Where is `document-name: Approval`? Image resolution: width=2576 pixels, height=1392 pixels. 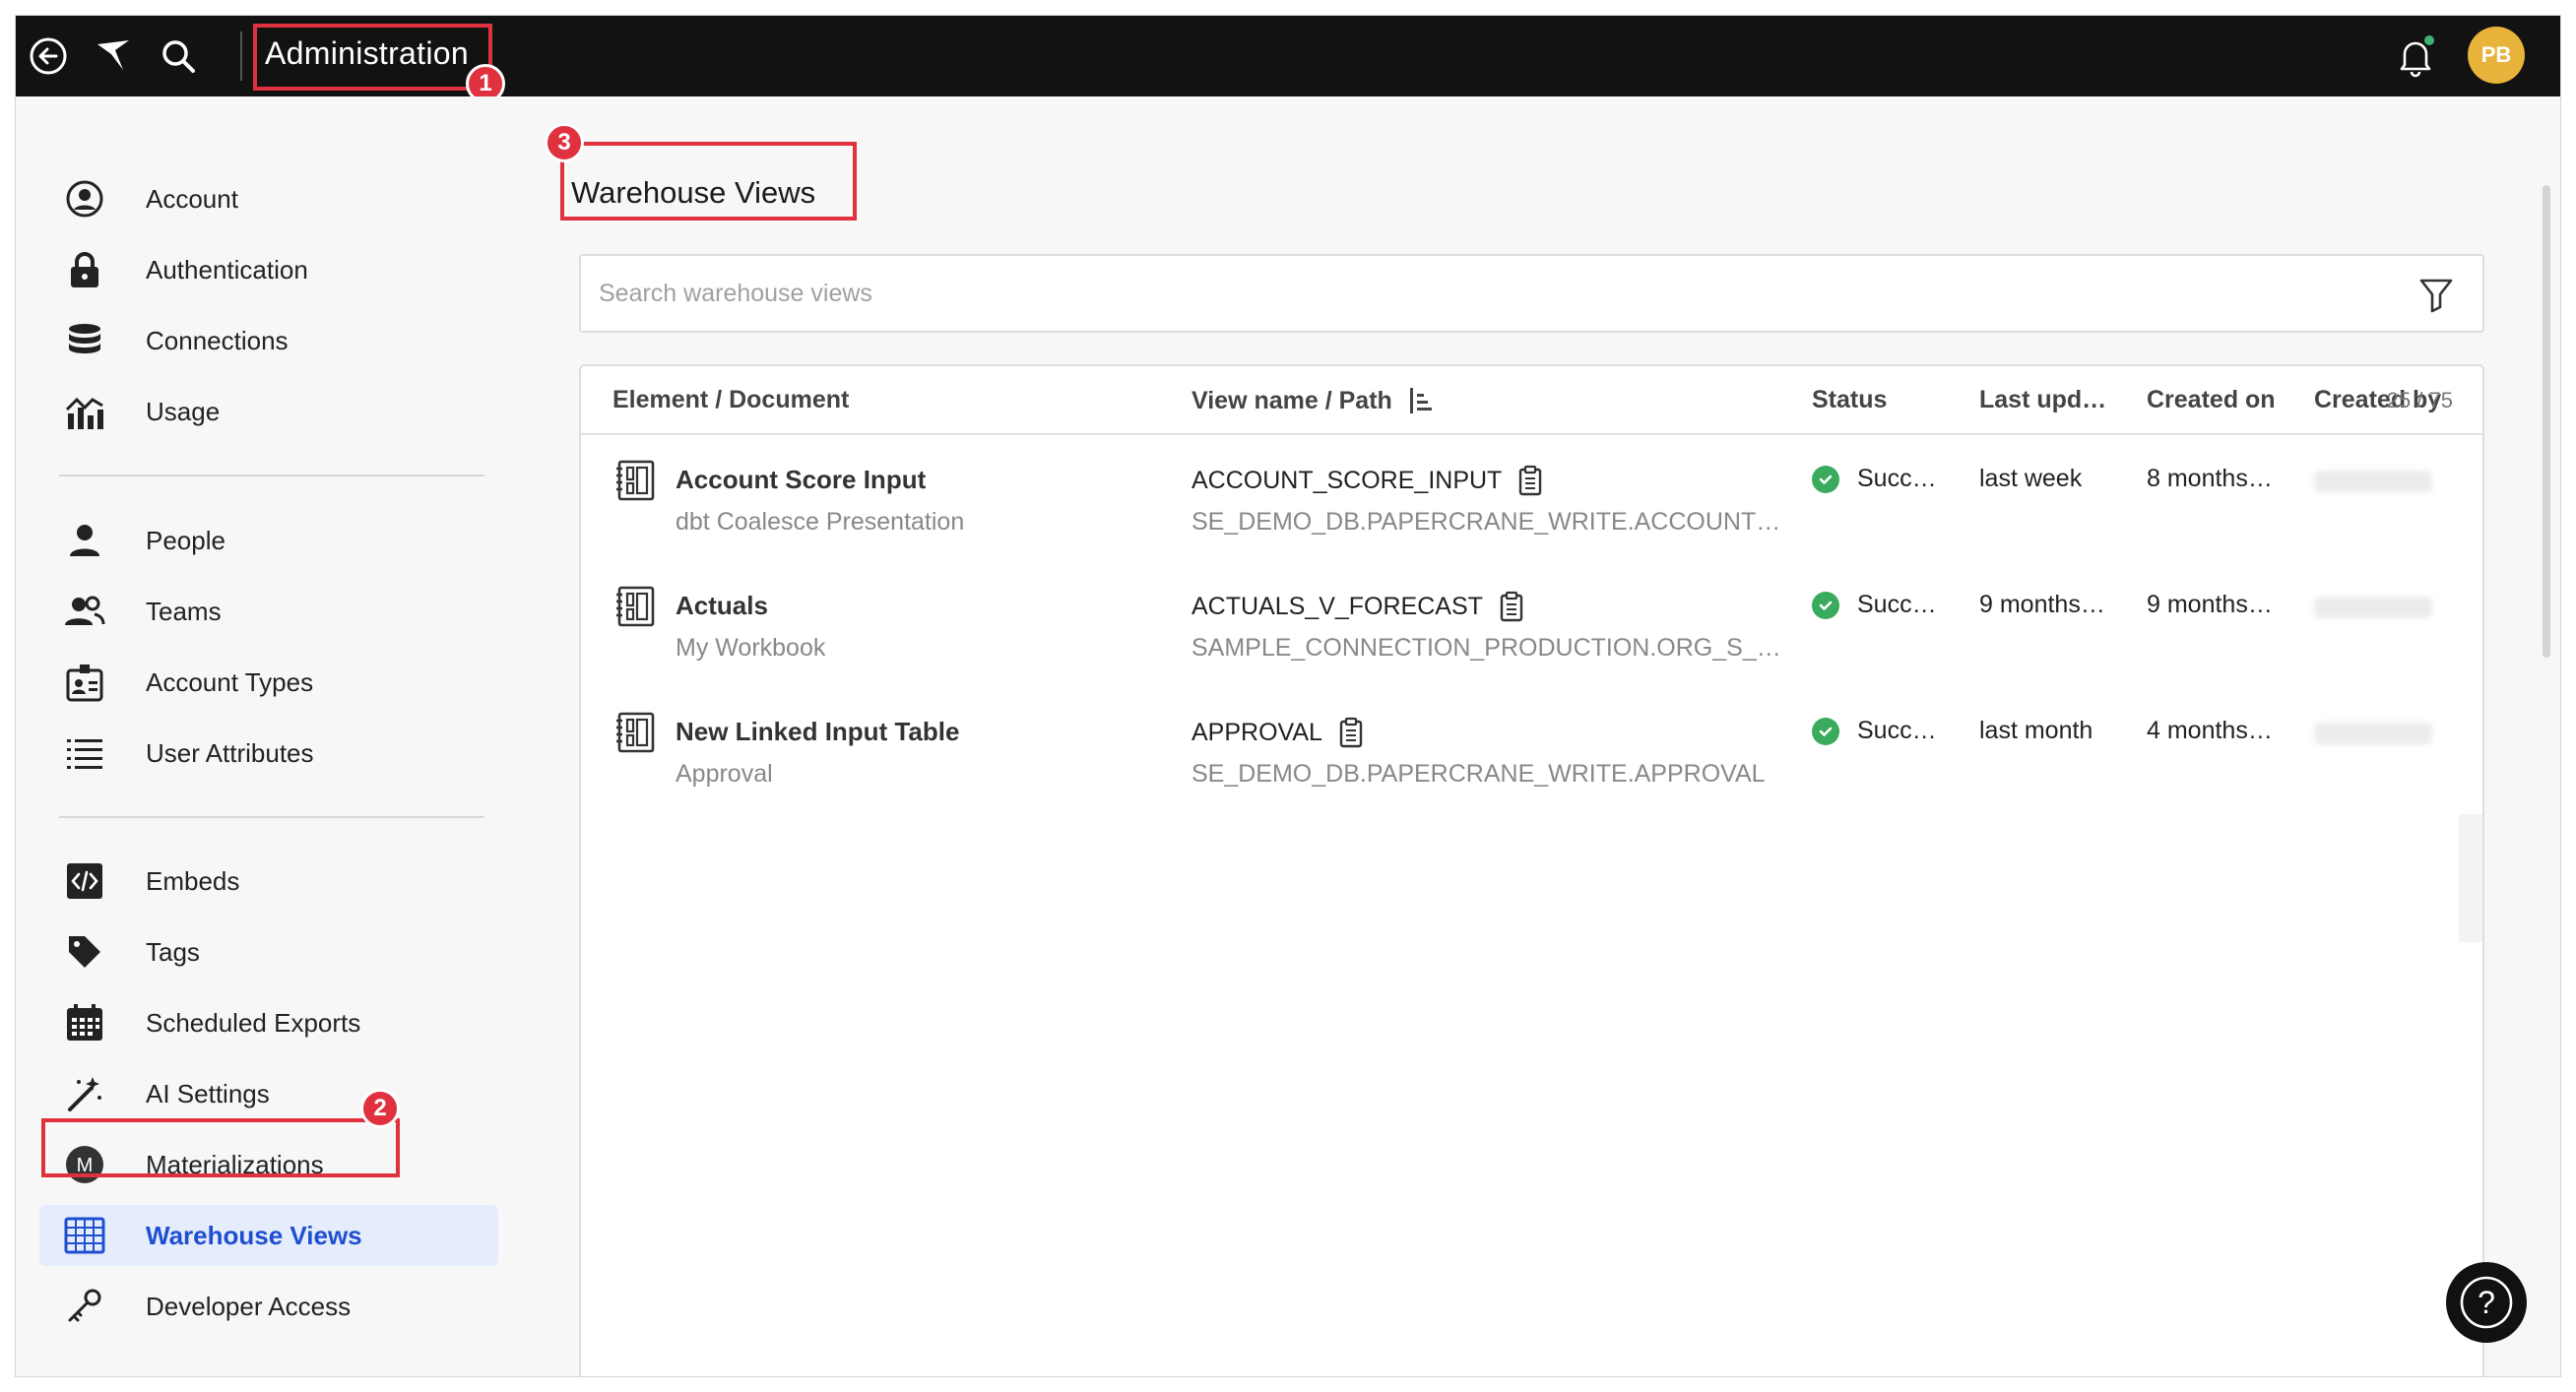 document-name: Approval is located at coordinates (724, 774).